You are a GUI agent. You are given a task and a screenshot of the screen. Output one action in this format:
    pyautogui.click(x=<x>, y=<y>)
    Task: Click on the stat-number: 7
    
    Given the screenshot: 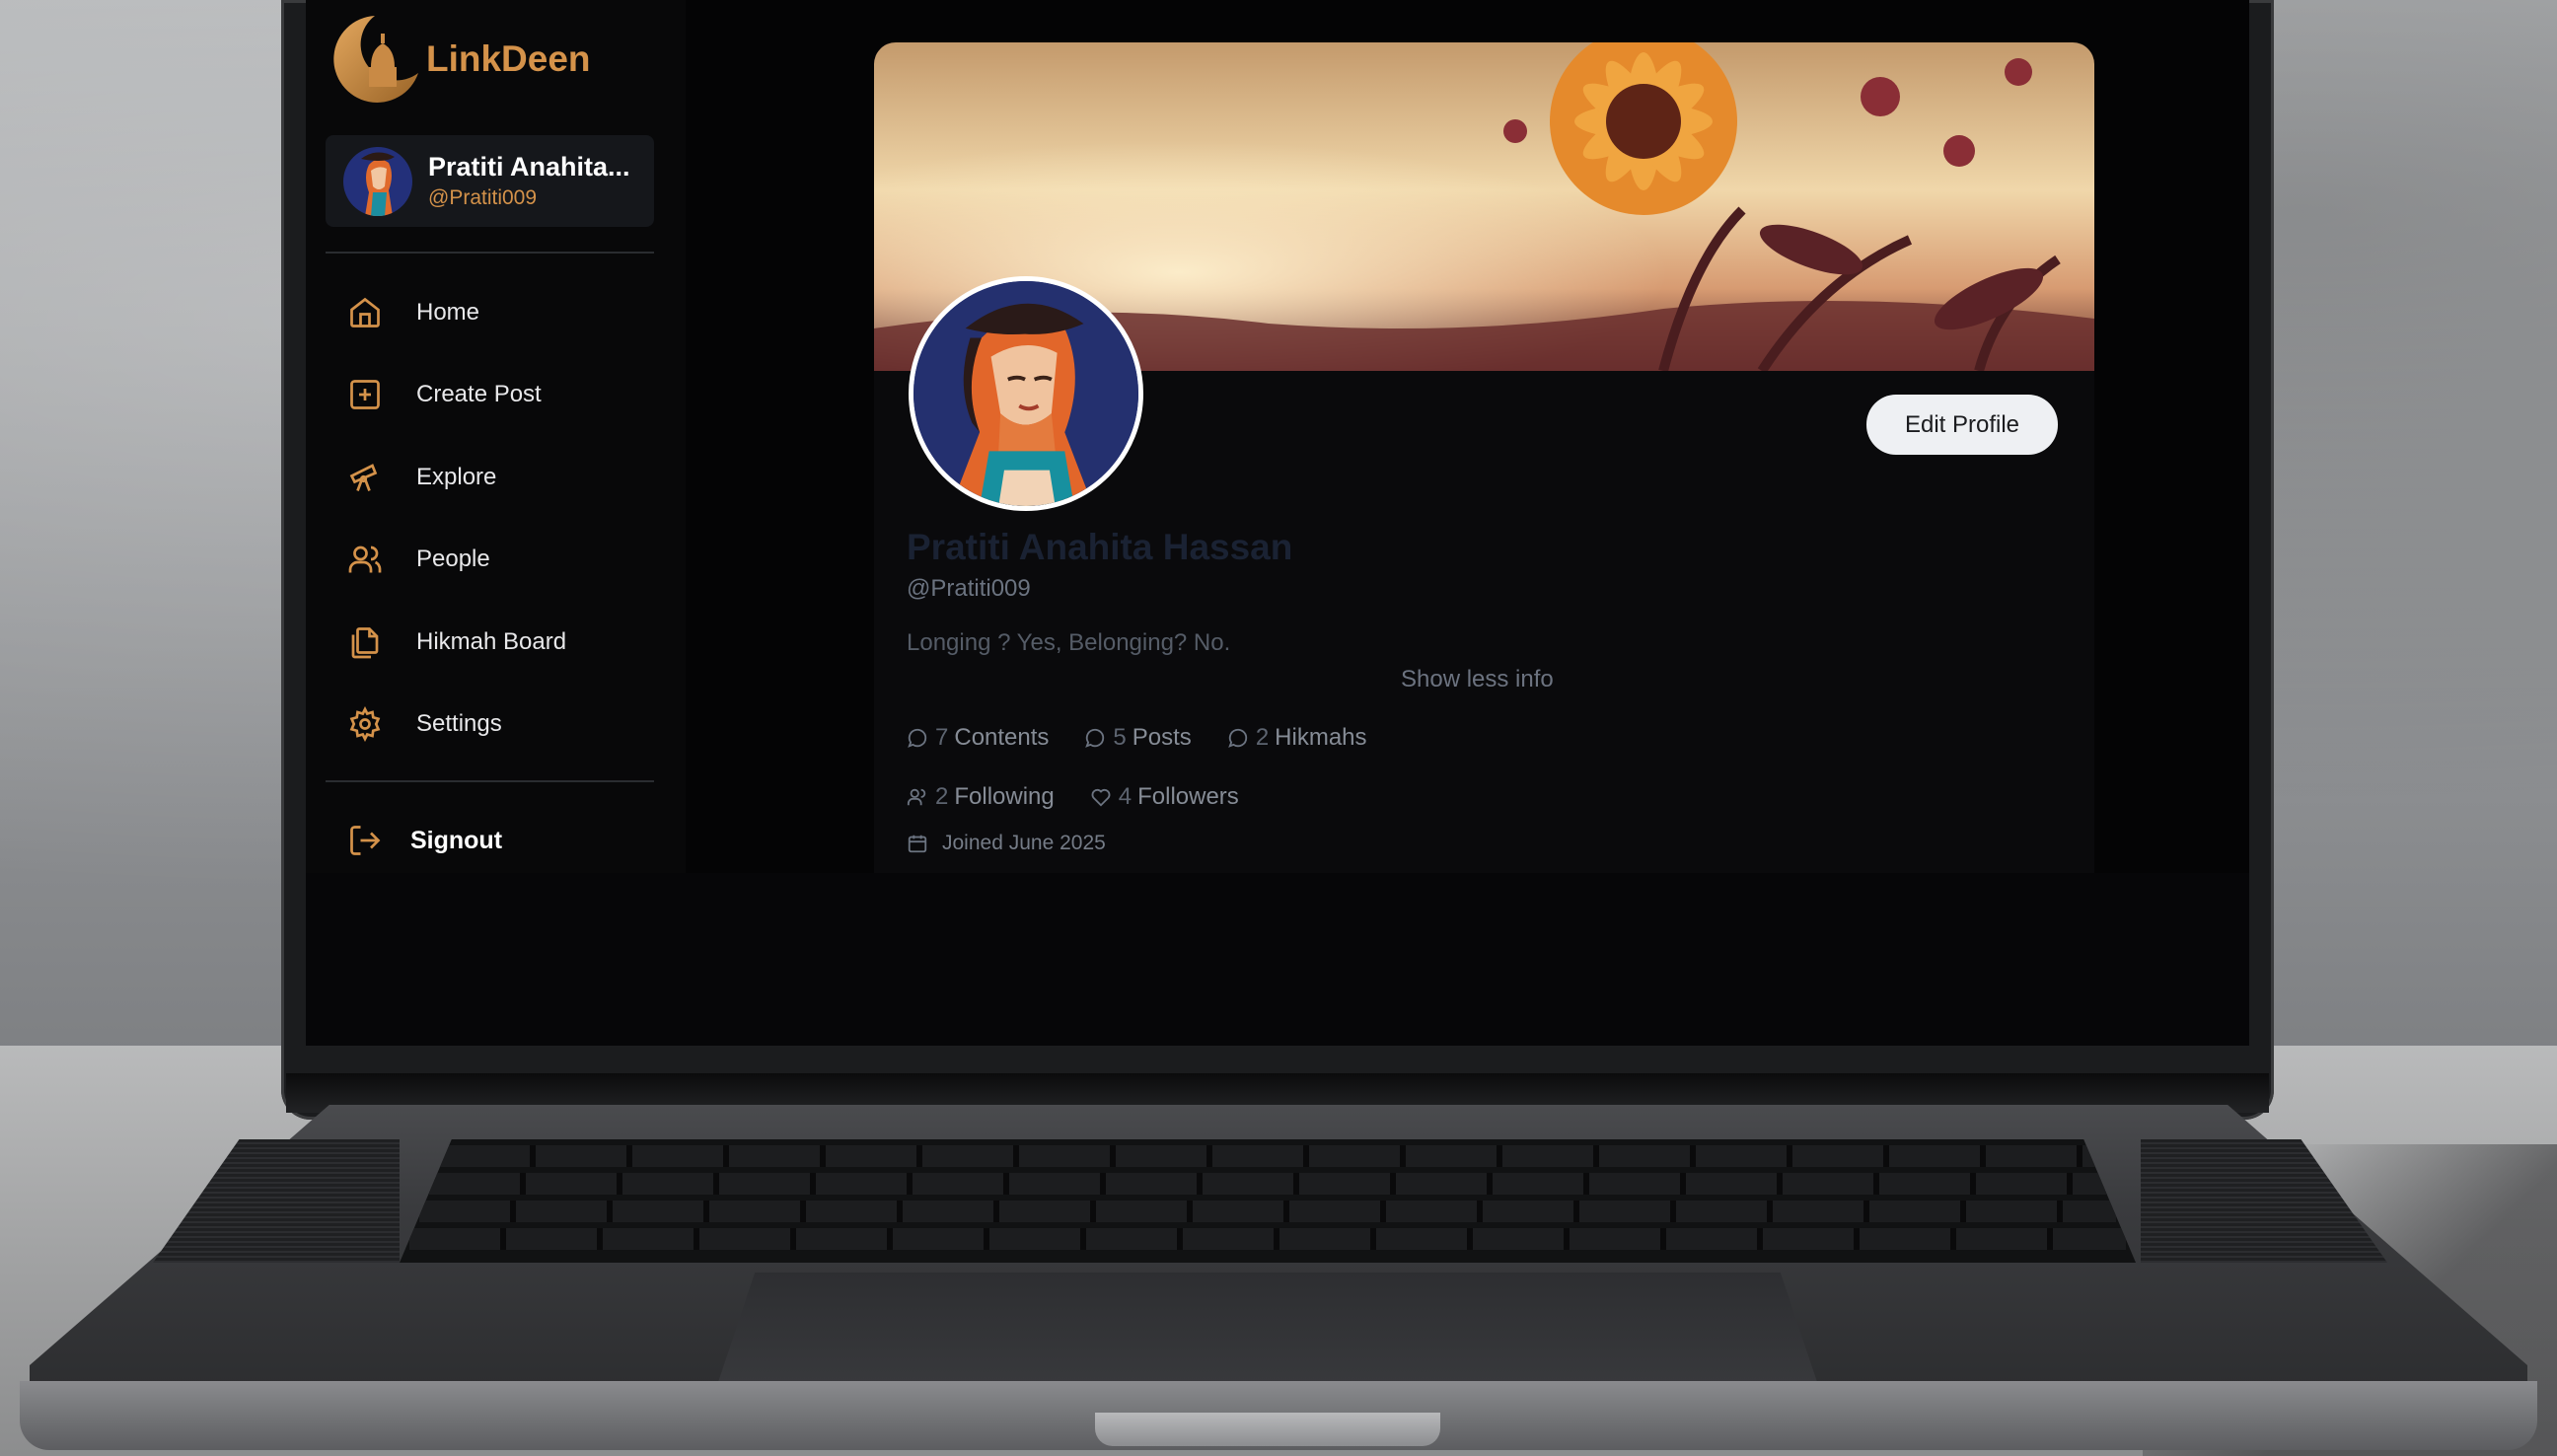 What is the action you would take?
    pyautogui.click(x=942, y=737)
    